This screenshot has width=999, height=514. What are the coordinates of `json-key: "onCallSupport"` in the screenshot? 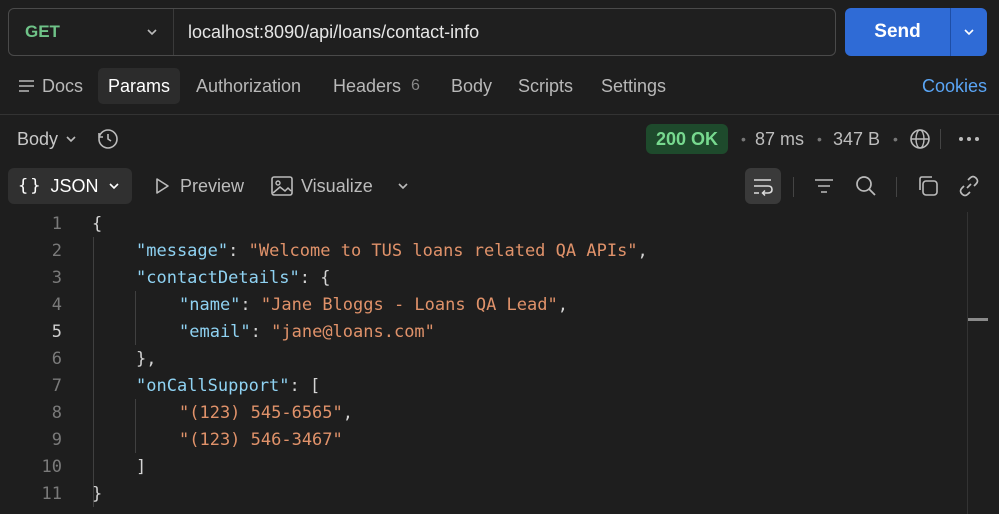 It's located at (213, 385).